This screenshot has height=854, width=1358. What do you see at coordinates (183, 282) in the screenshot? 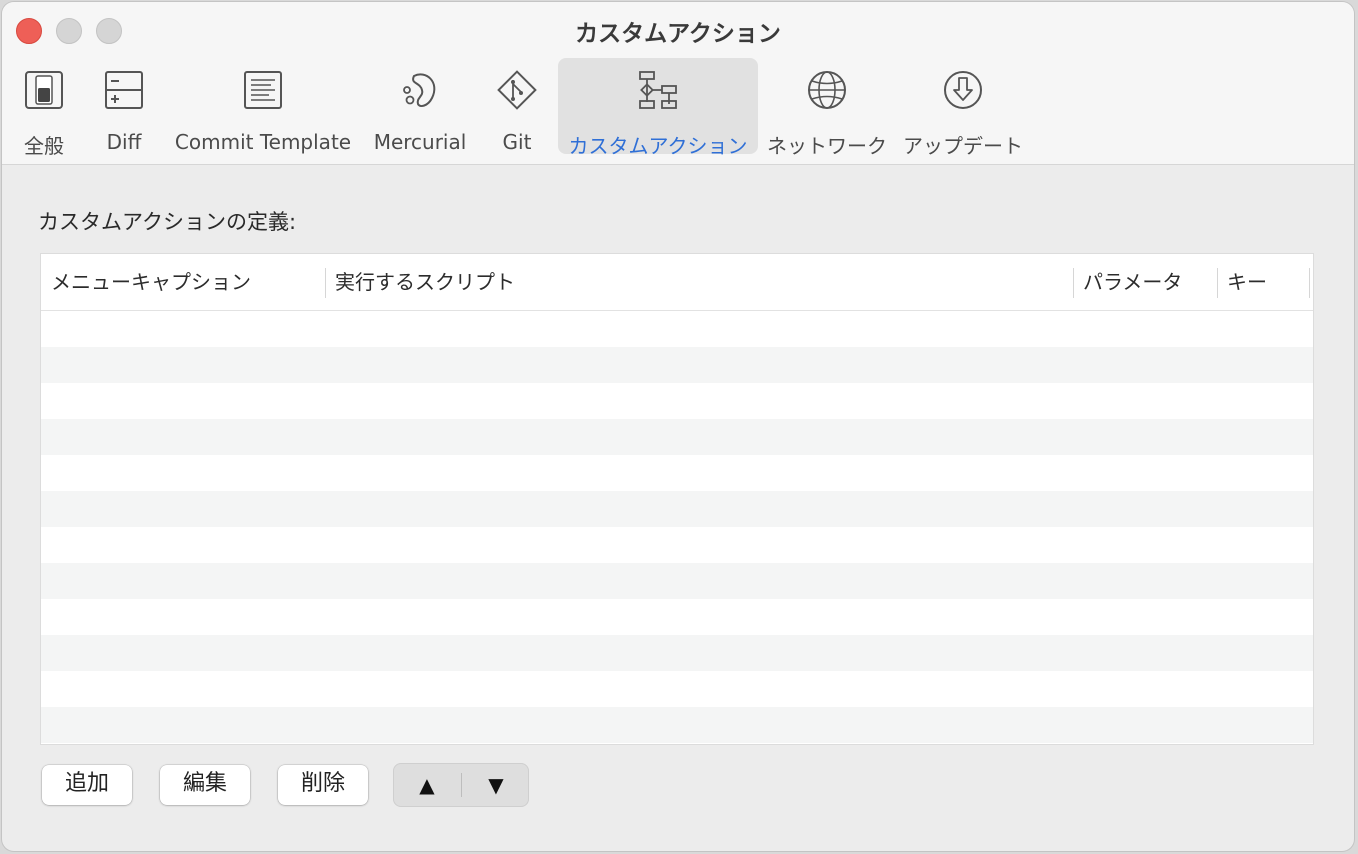
I see `column-header-menu-caption: メニューキャプション` at bounding box center [183, 282].